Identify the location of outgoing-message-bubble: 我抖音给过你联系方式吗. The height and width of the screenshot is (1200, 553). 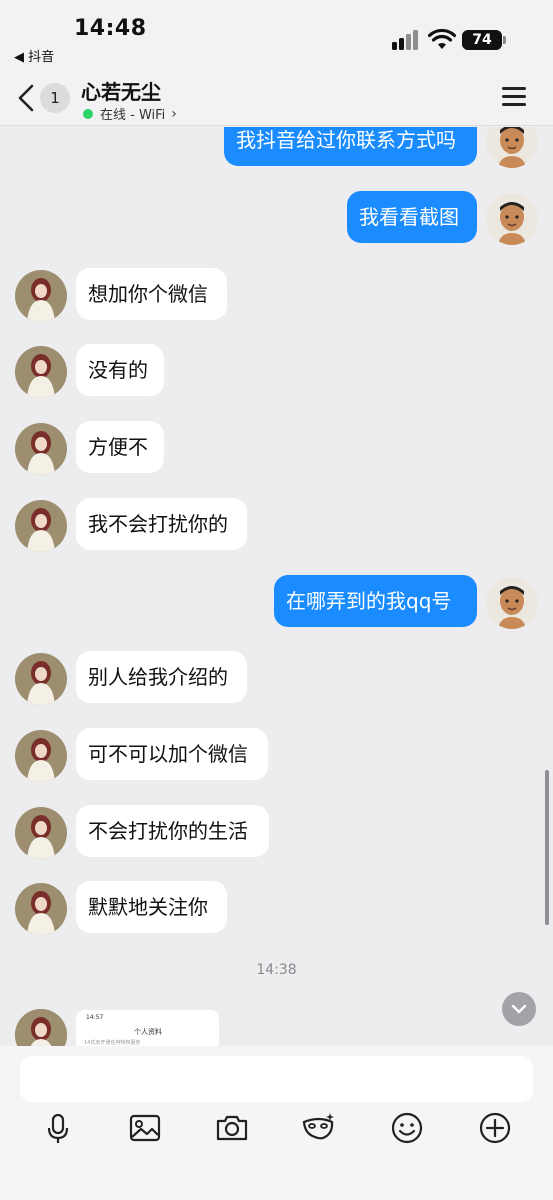
(350, 146).